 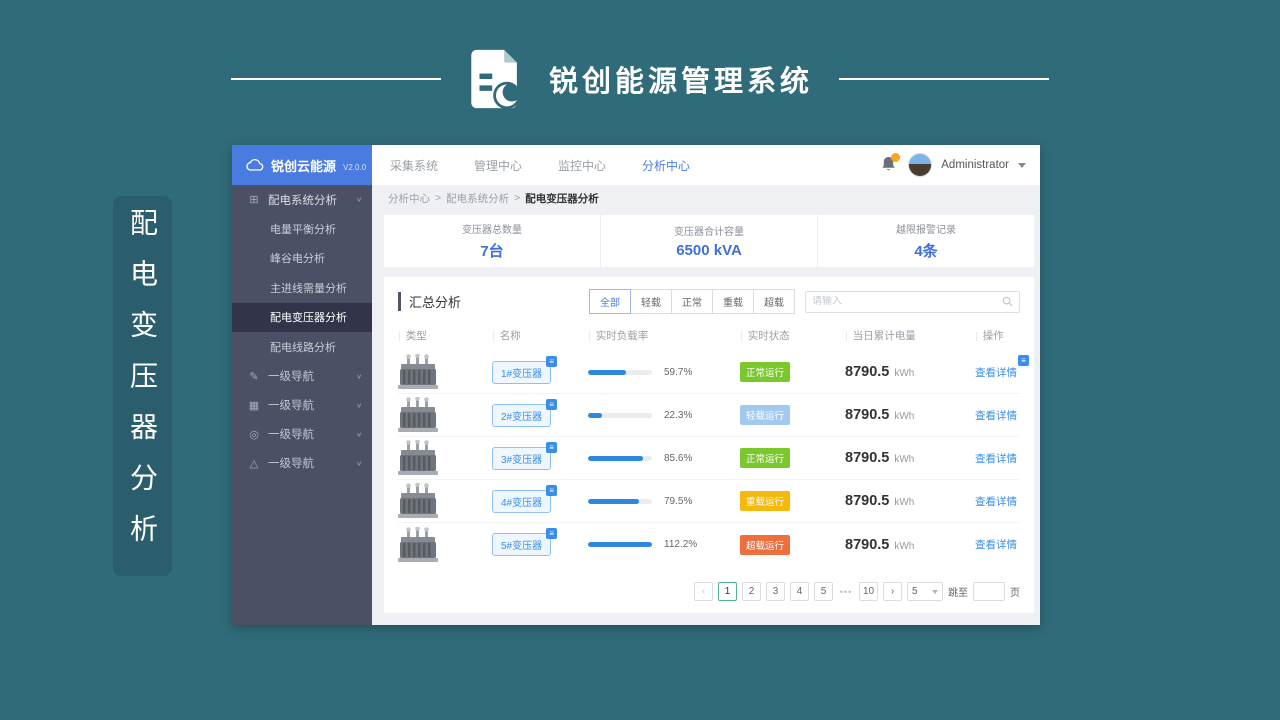 I want to click on view-details-link: 查看详情 ≡, so click(x=1002, y=367).